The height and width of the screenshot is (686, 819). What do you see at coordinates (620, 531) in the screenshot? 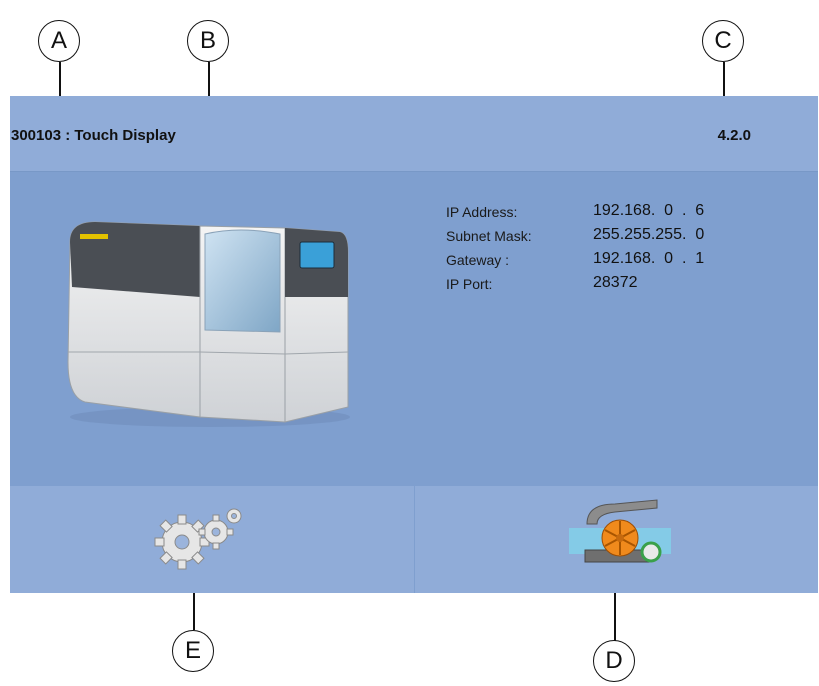
I see `fan-maintenance-icon` at bounding box center [620, 531].